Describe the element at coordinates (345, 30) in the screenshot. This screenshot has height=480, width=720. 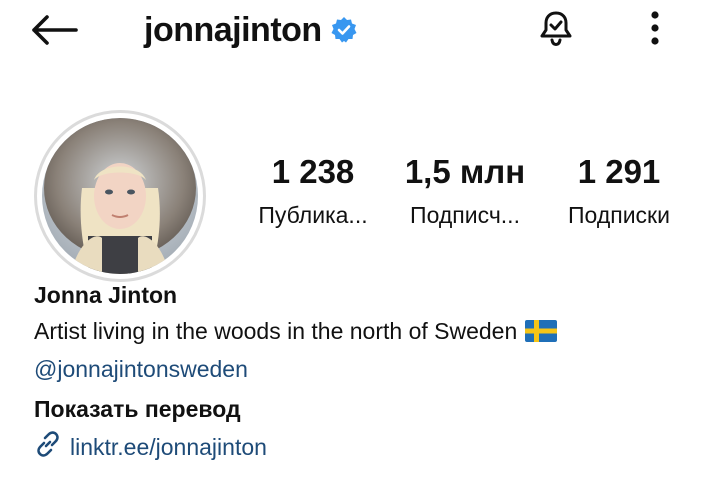
I see `verified-badge-icon` at that location.